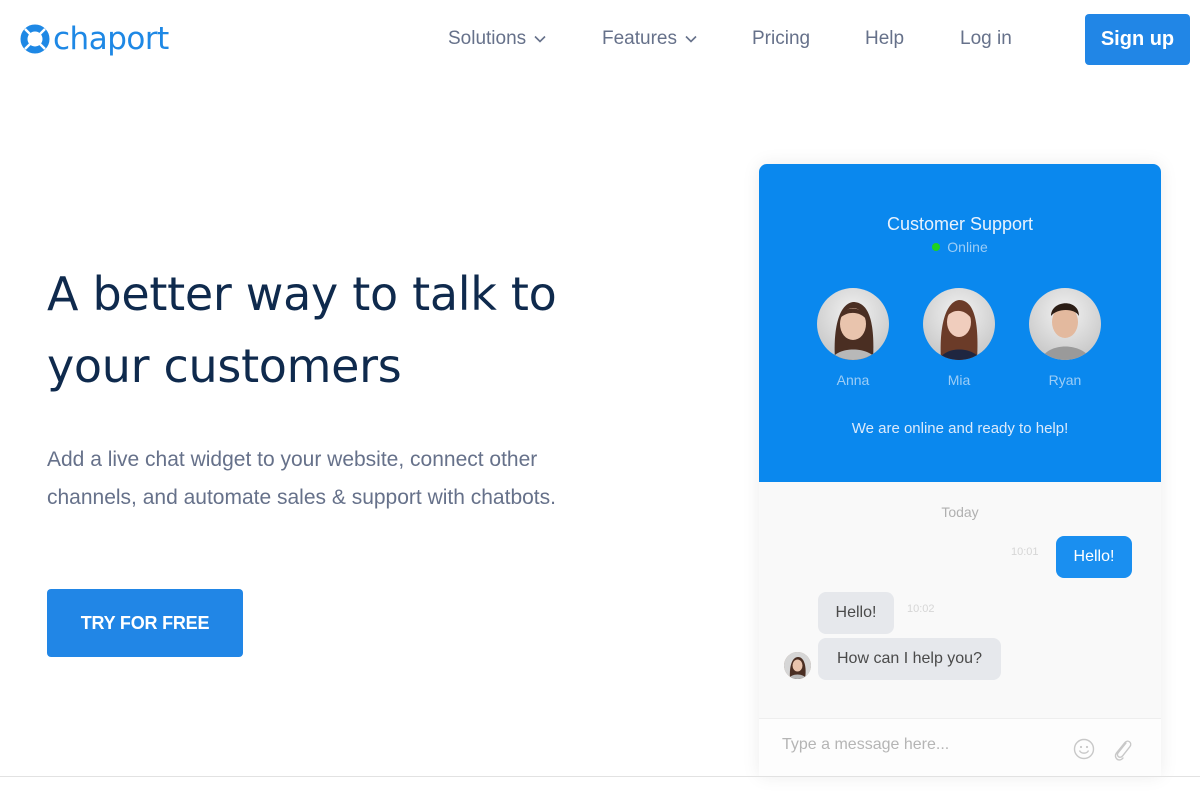  I want to click on chat-tagline: We are online and ready to help!, so click(960, 428).